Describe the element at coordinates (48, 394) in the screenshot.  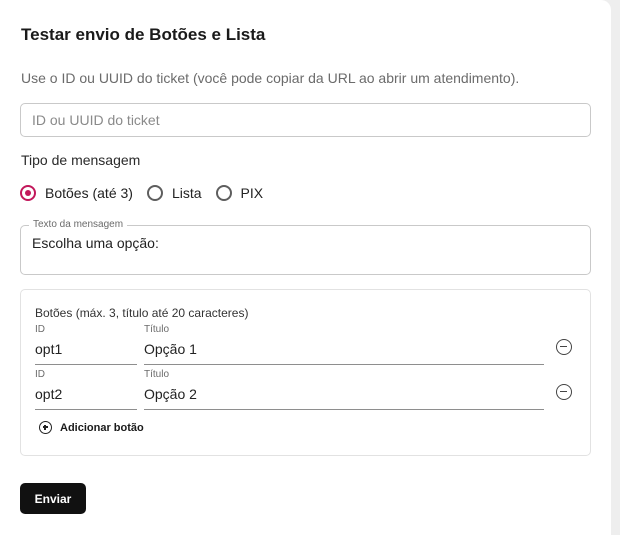
I see `button-id-value: opt2` at that location.